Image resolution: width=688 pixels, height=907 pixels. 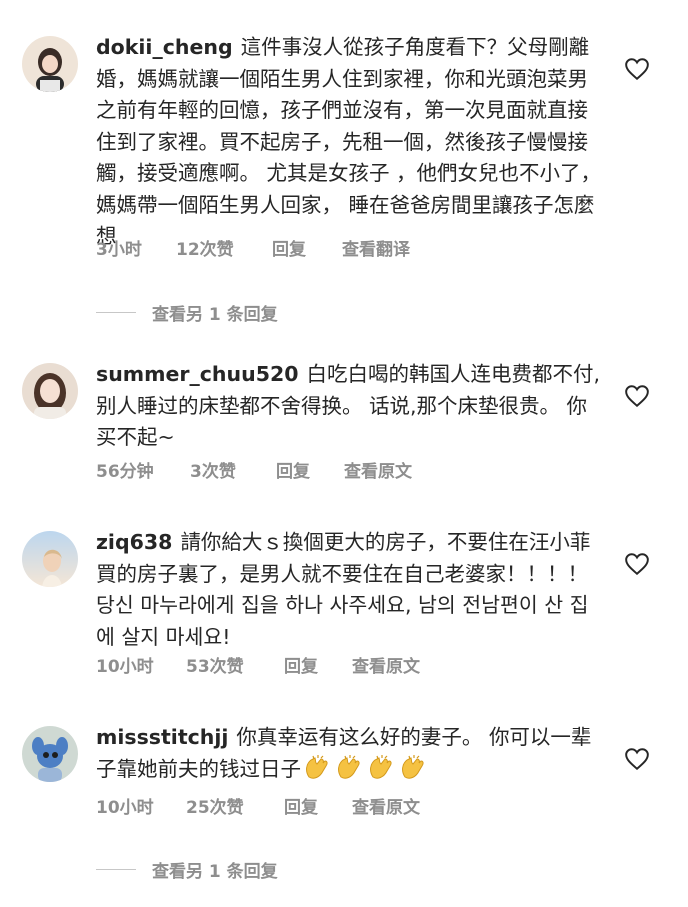 I want to click on comment-meta: 10小时 53次赞 回复 查看原文, so click(x=258, y=664).